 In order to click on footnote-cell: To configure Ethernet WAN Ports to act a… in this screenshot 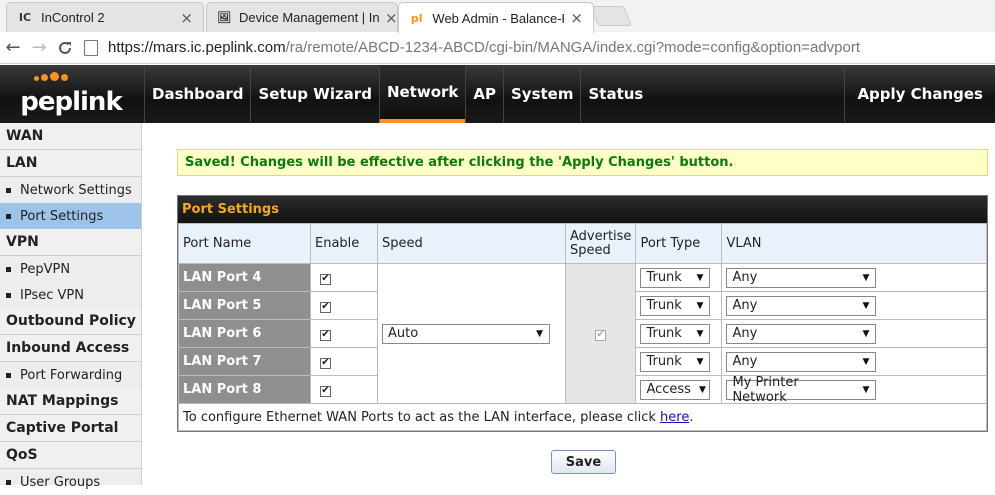, I will do `click(582, 417)`.